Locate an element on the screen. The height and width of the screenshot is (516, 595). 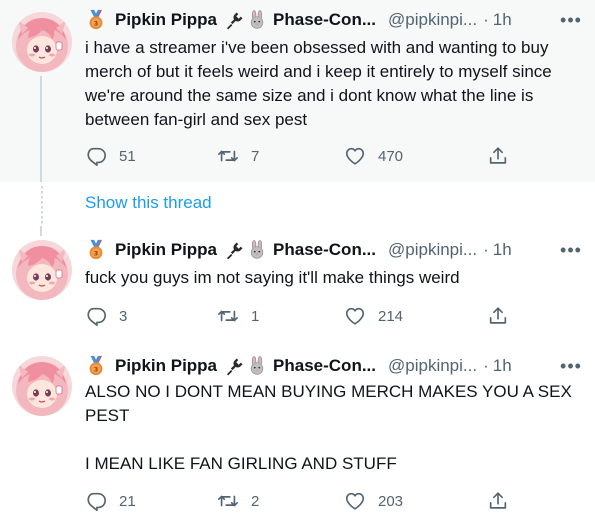
reply-button: 51 is located at coordinates (110, 156).